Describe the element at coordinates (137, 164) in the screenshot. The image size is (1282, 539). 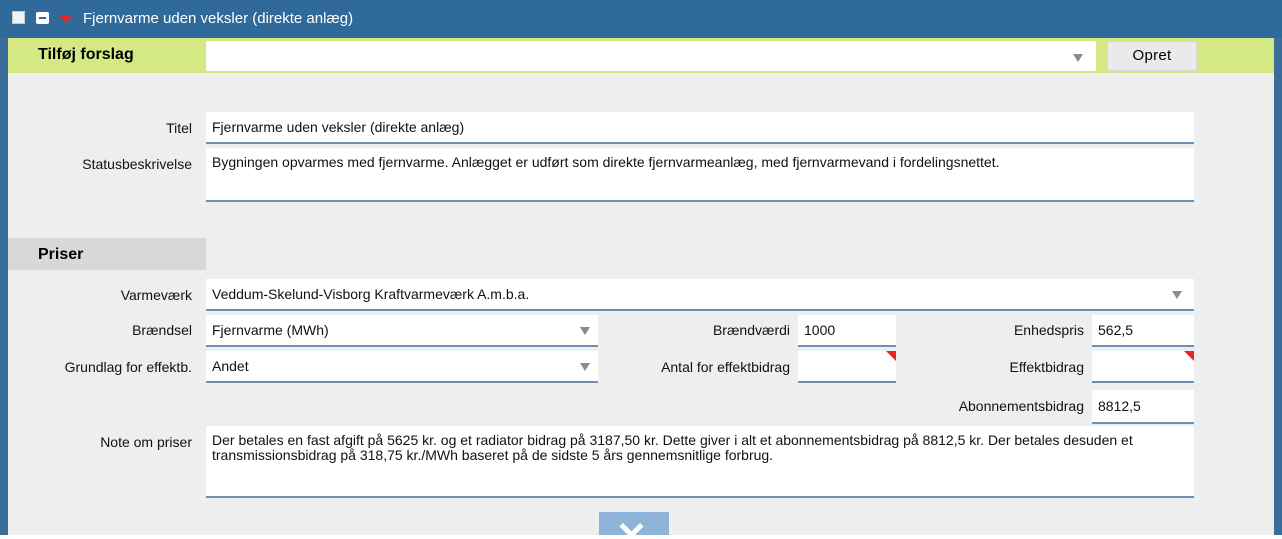
I see `status-label: Statusbeskrivelse` at that location.